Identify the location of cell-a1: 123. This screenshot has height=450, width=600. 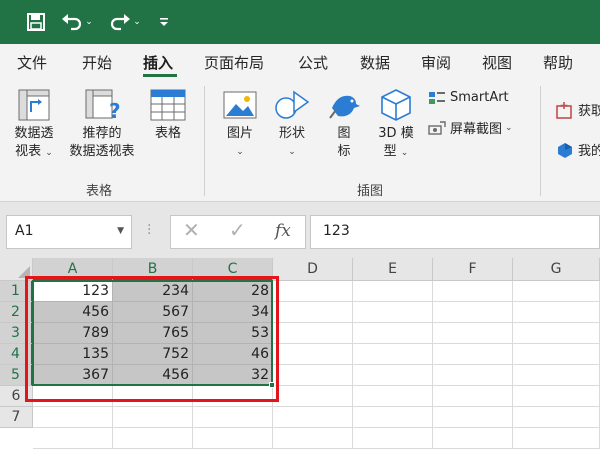
(73, 291).